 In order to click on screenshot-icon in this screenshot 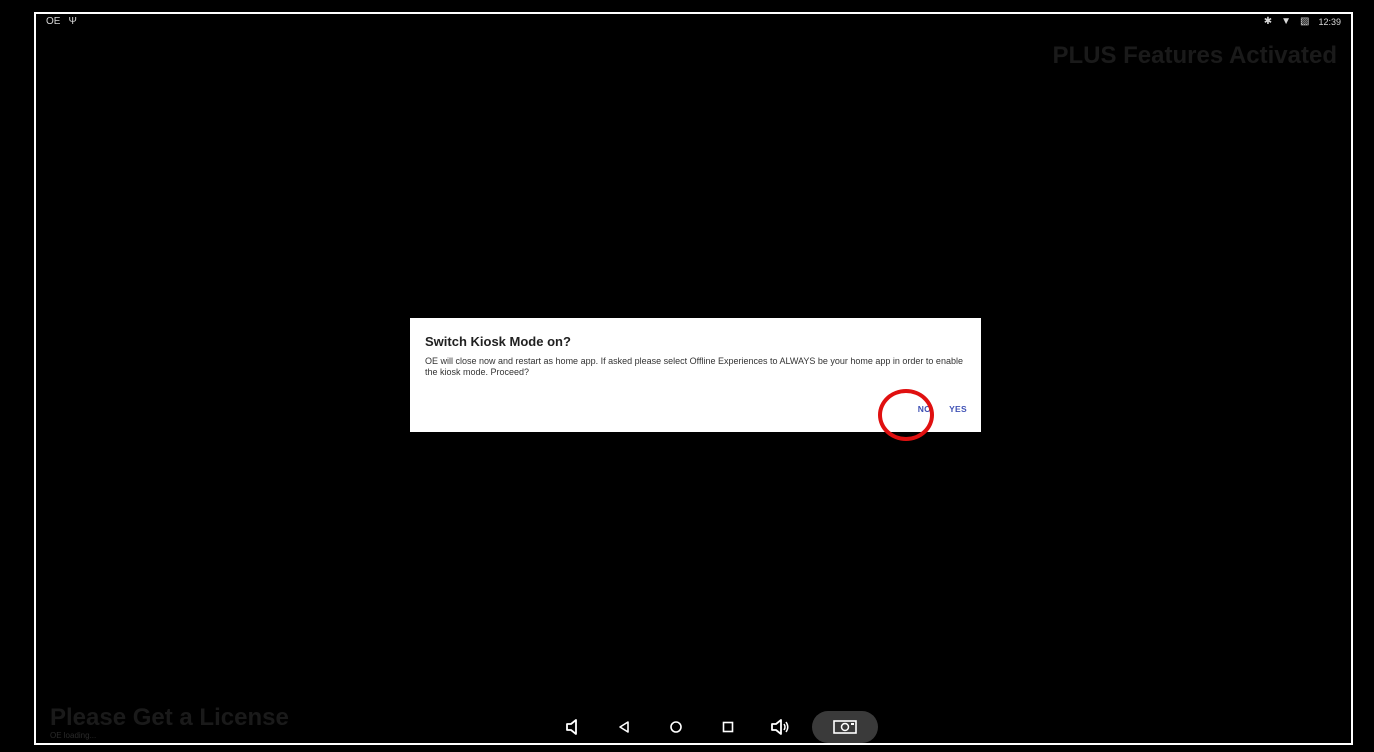, I will do `click(845, 727)`.